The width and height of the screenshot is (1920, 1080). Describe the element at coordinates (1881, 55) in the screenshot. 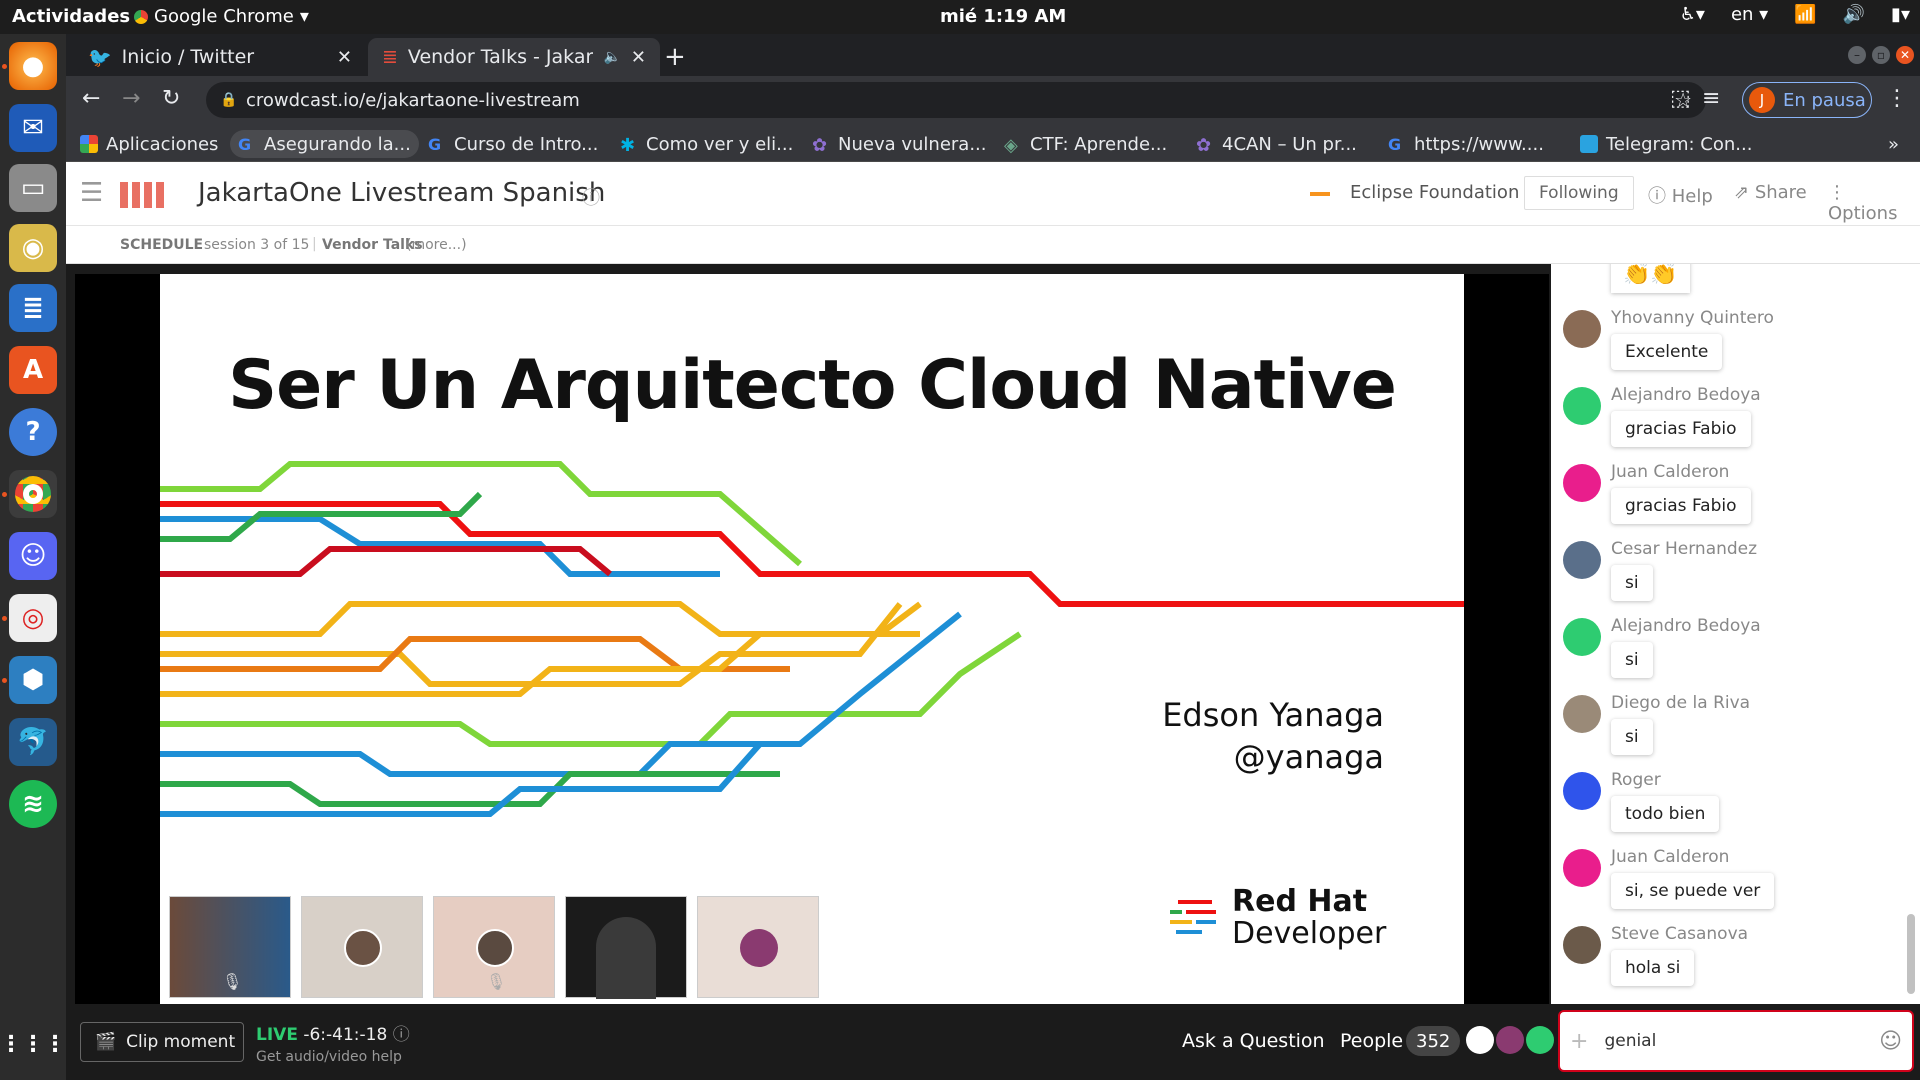

I see `maximize-button: ▫` at that location.